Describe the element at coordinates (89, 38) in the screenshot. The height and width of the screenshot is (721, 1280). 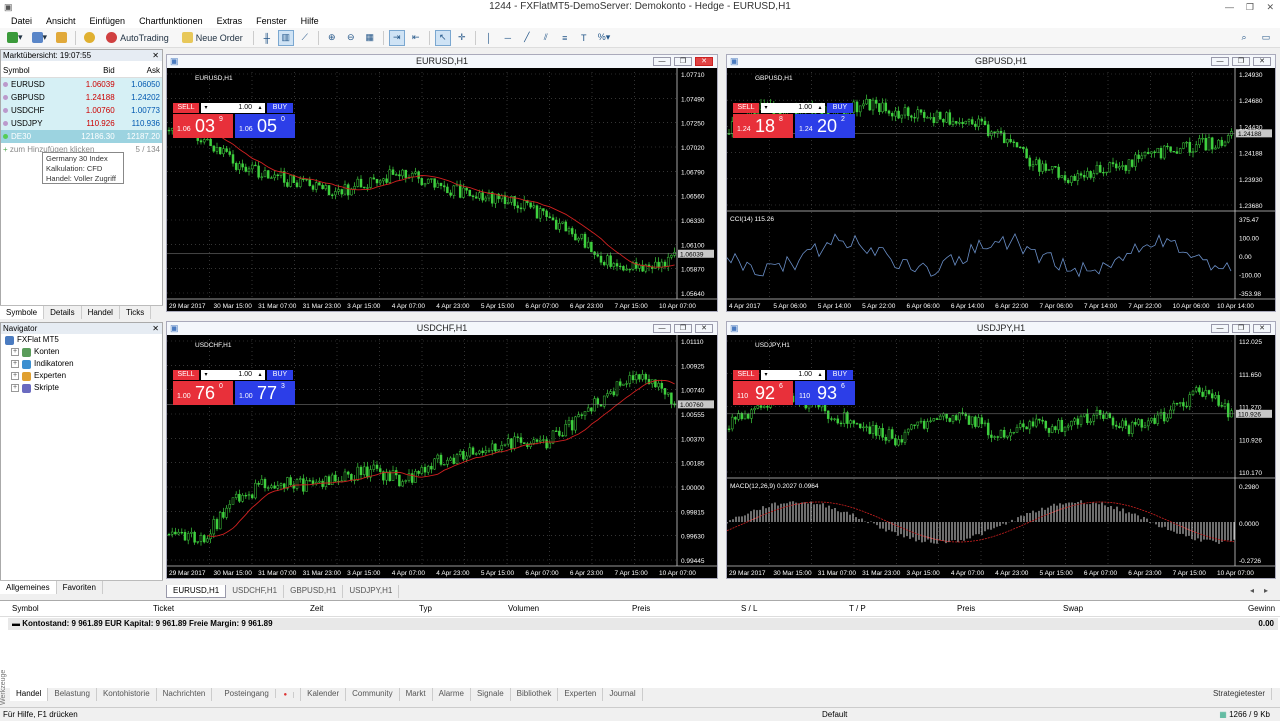
I see `meta-editor-button` at that location.